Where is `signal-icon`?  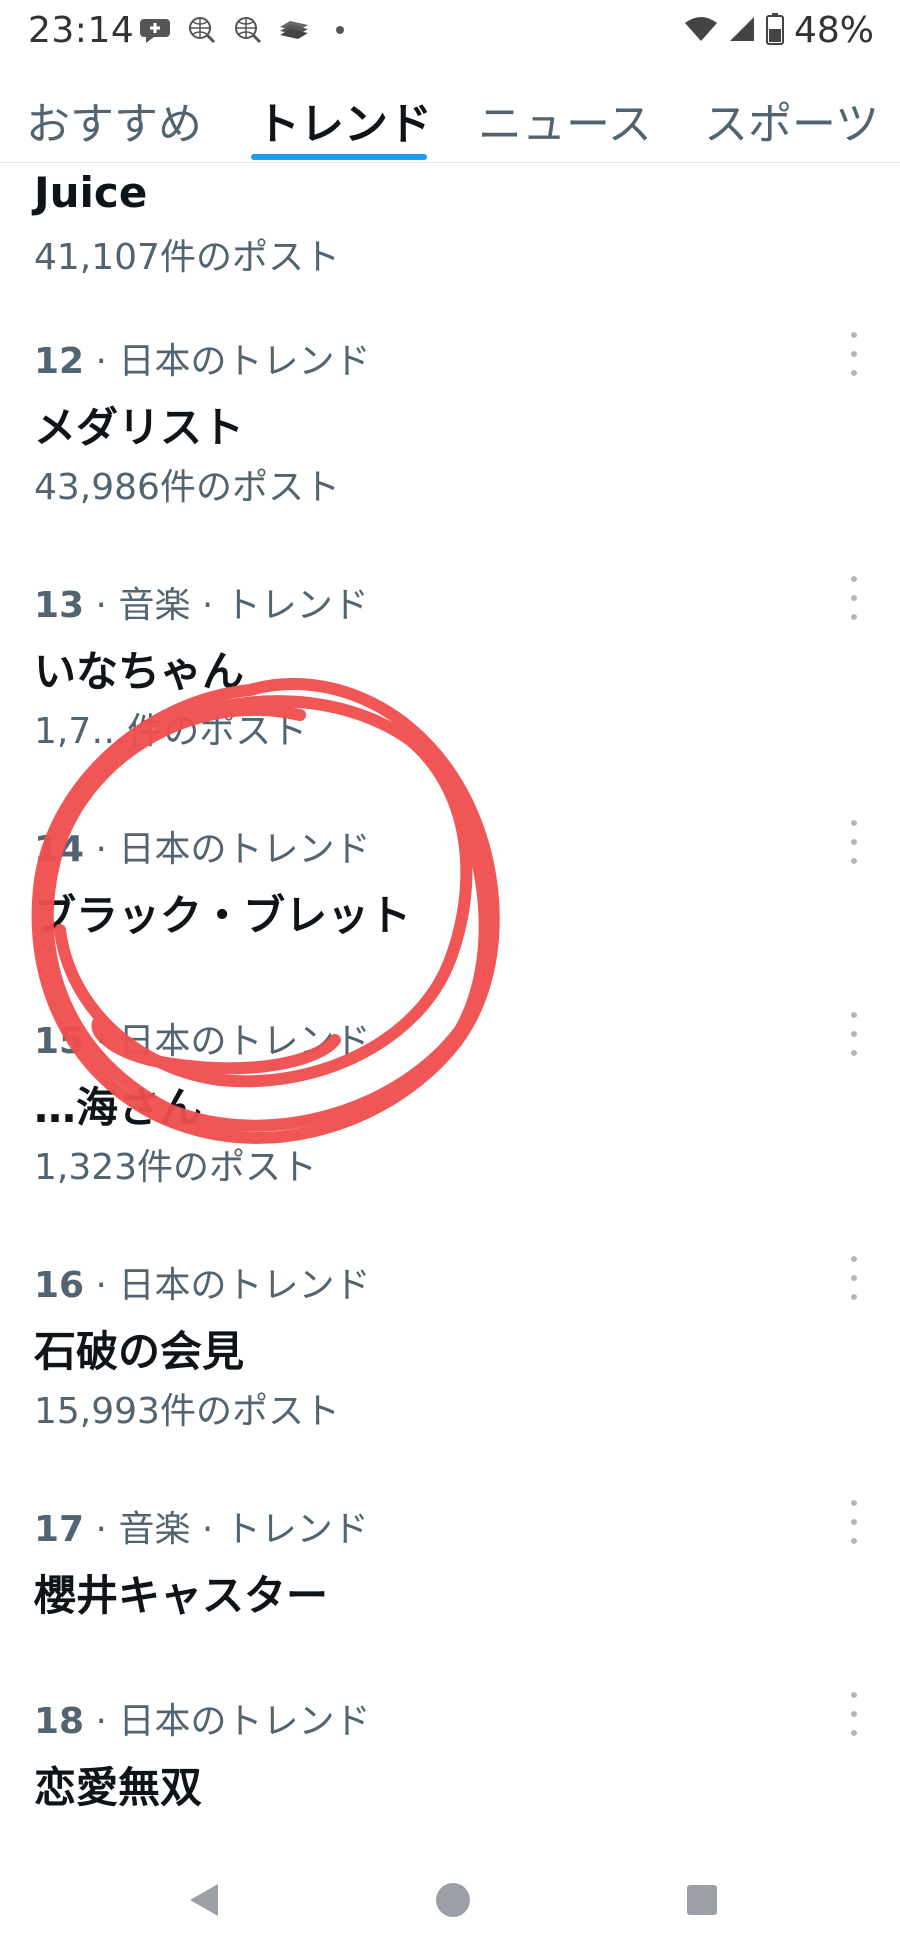 signal-icon is located at coordinates (742, 31).